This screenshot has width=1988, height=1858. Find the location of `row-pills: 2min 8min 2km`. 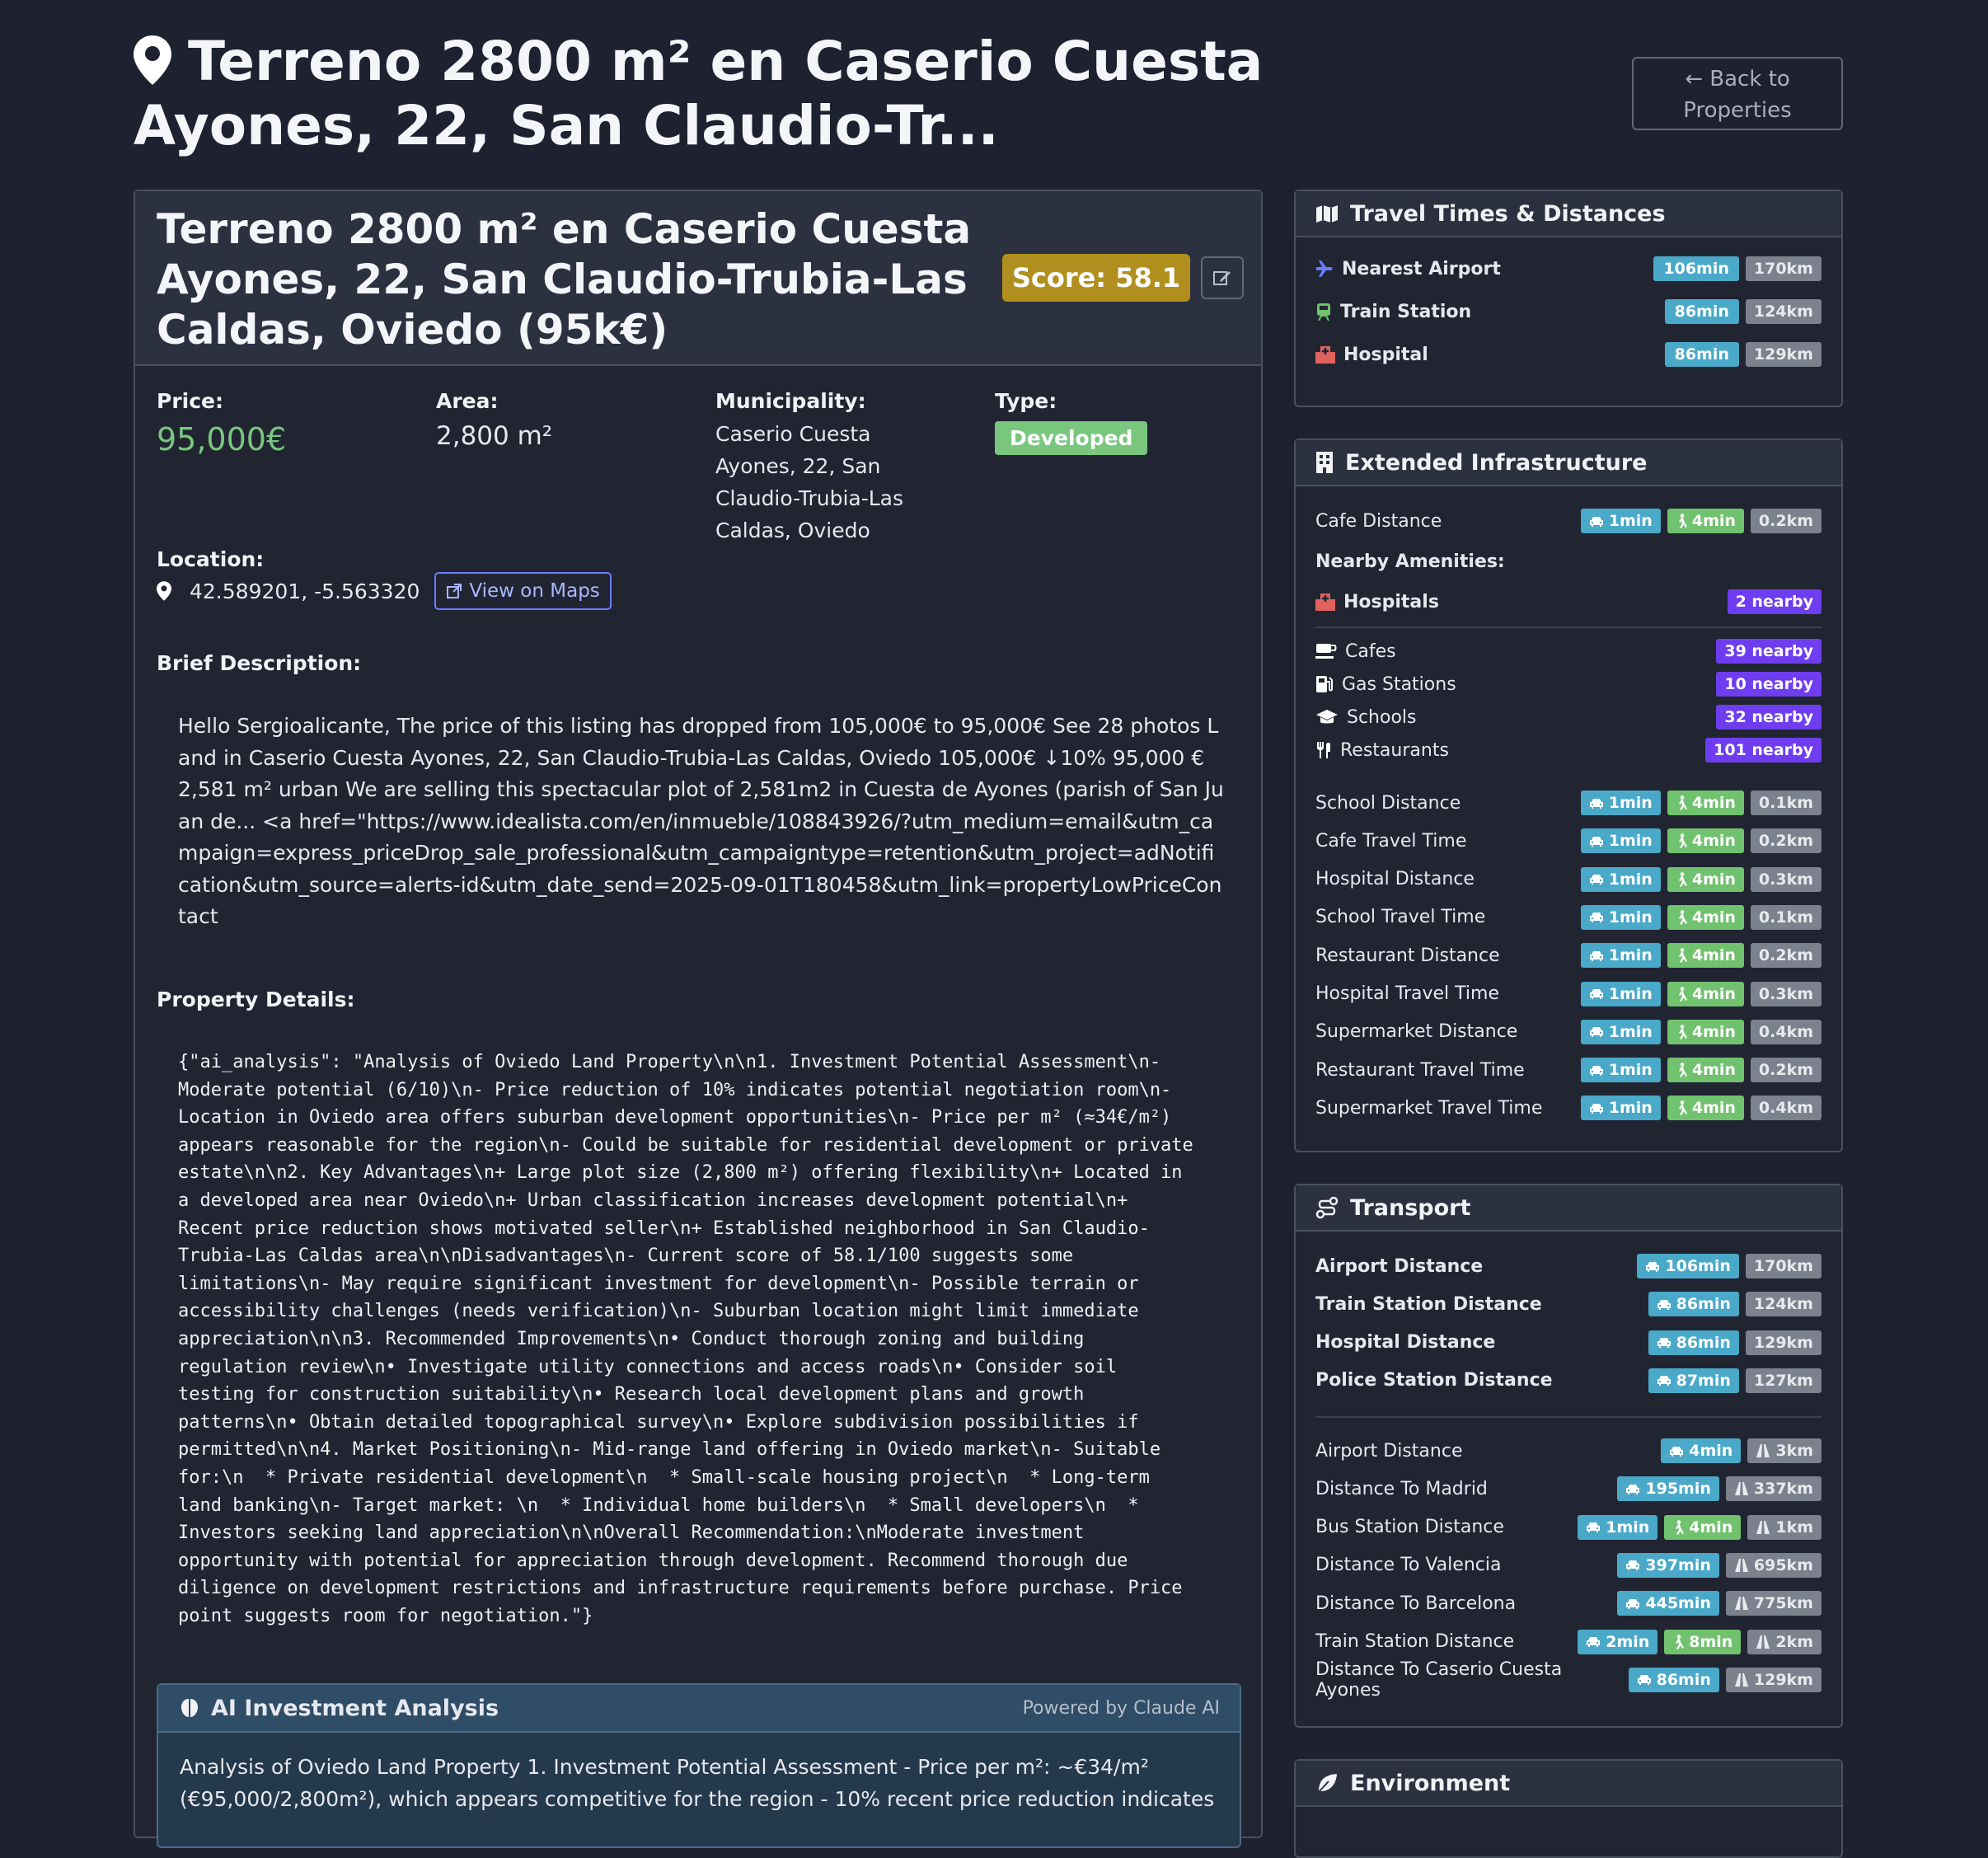

row-pills: 2min 8min 2km is located at coordinates (1700, 1642).